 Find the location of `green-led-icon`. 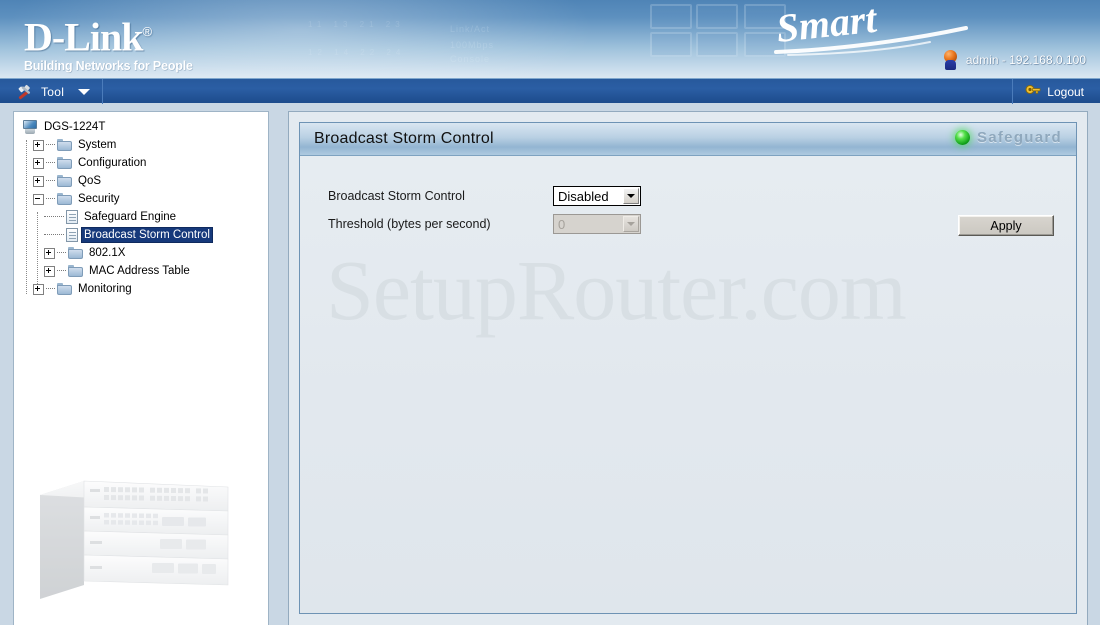

green-led-icon is located at coordinates (962, 137).